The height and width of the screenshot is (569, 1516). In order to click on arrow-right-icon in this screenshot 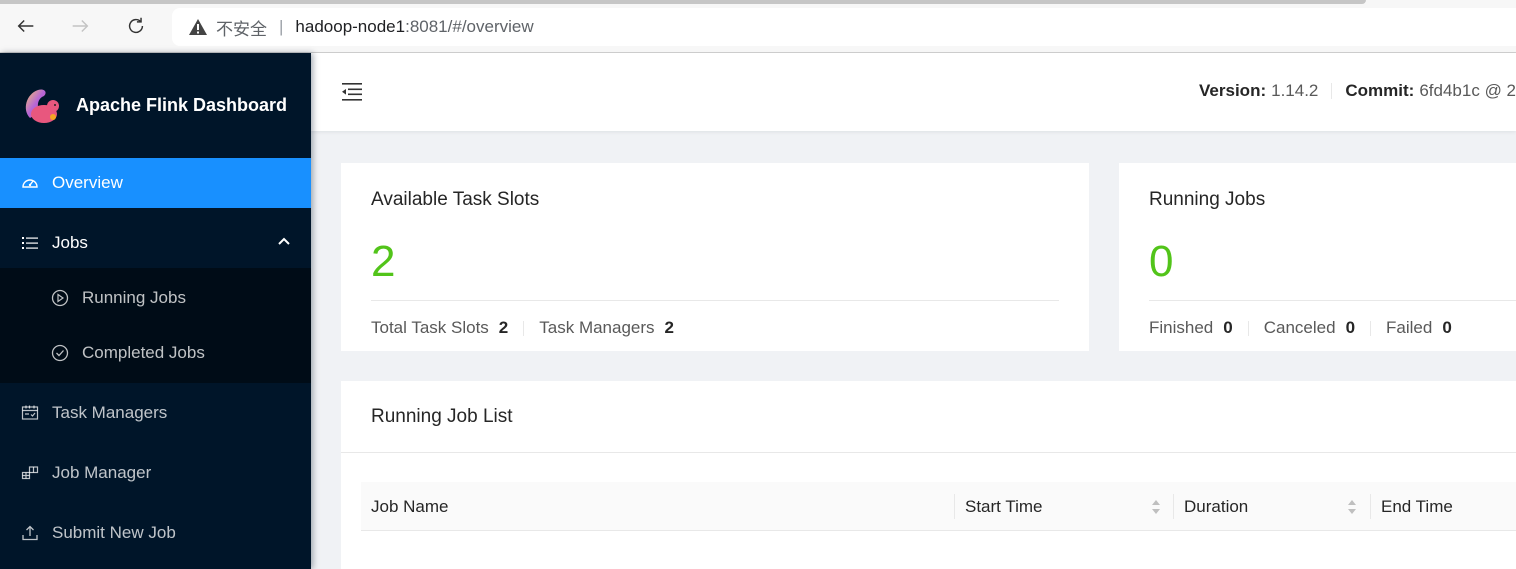, I will do `click(80, 26)`.